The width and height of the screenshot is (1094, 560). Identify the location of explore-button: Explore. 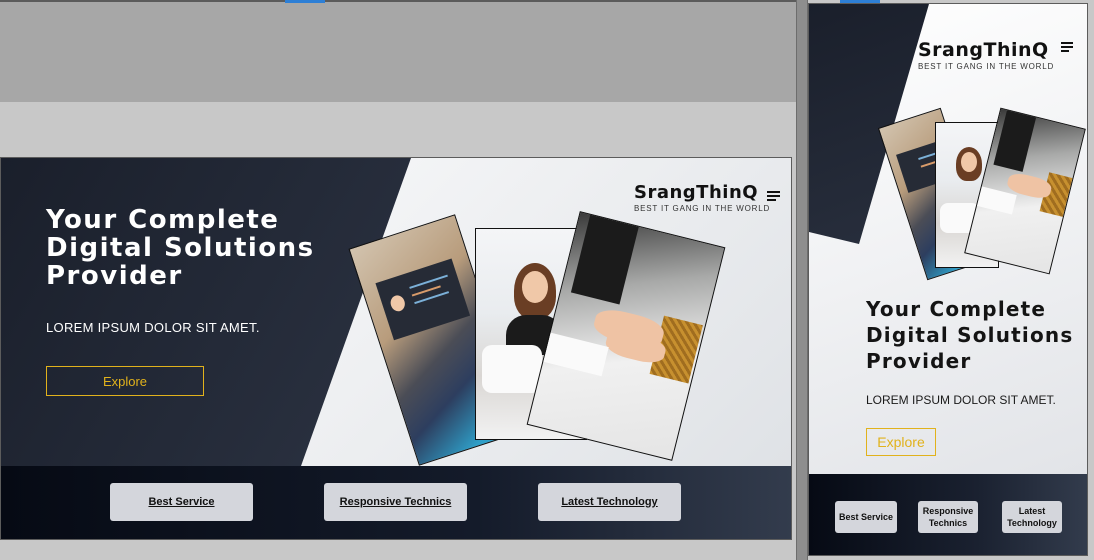
(125, 381).